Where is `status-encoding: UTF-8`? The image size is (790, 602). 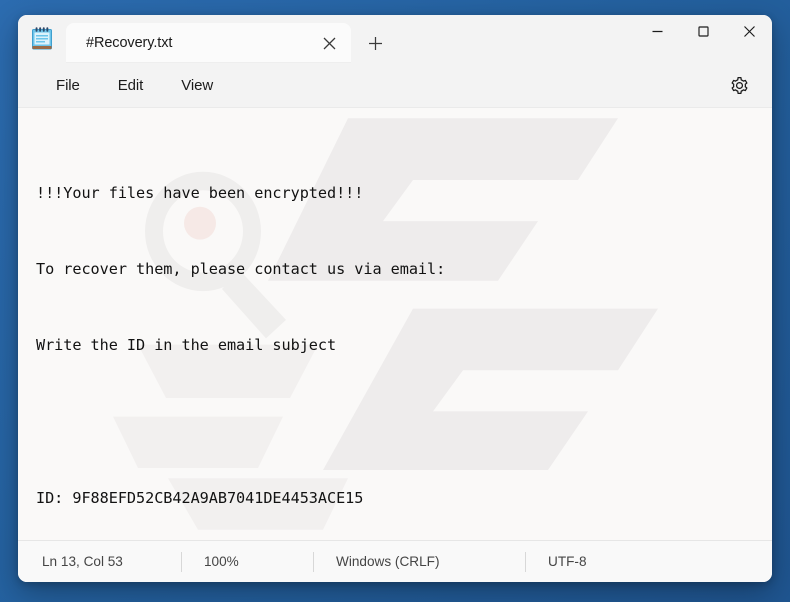 status-encoding: UTF-8 is located at coordinates (578, 562).